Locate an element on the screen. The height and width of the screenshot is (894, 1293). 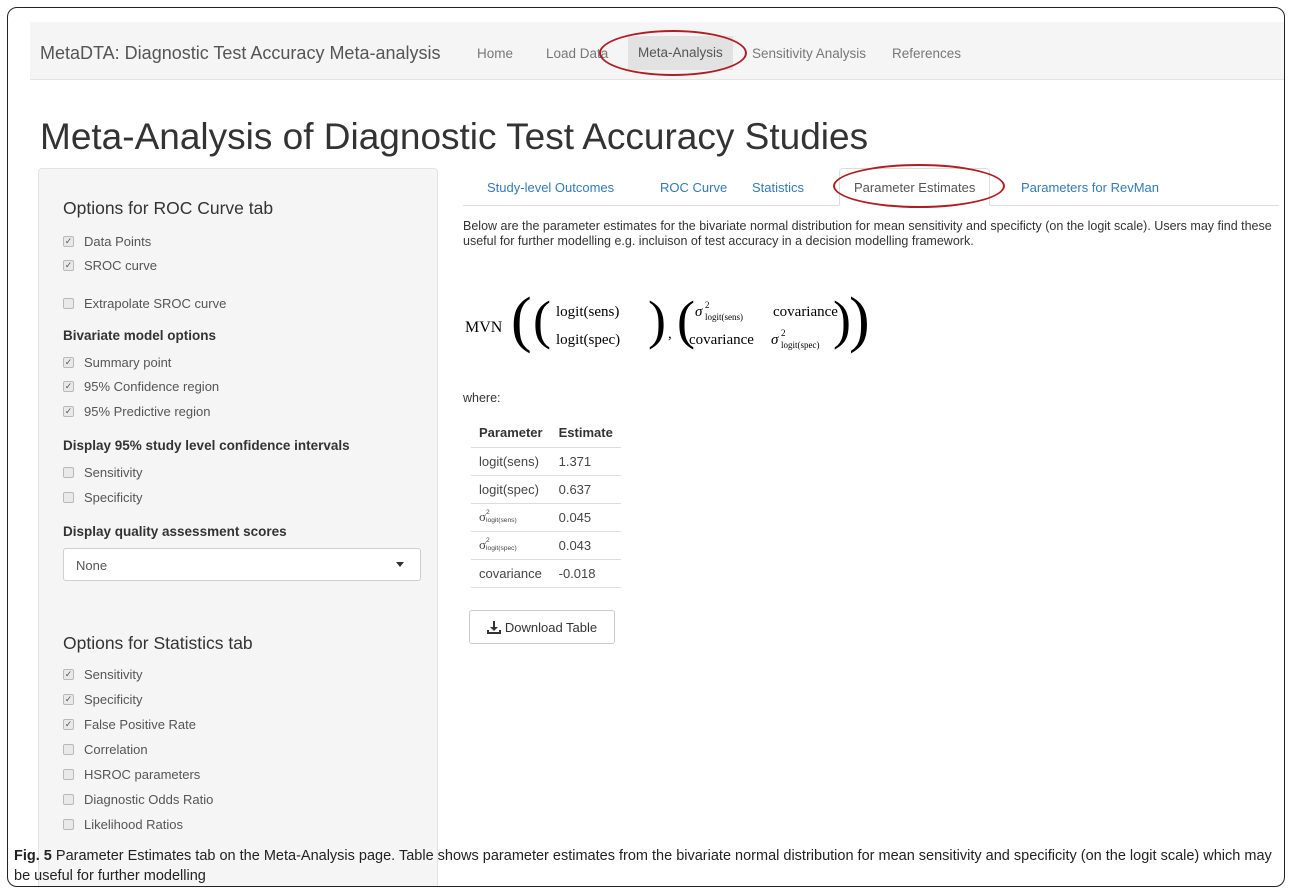
tab-study-level-outcomes: Study-level Outcomes is located at coordinates (550, 187).